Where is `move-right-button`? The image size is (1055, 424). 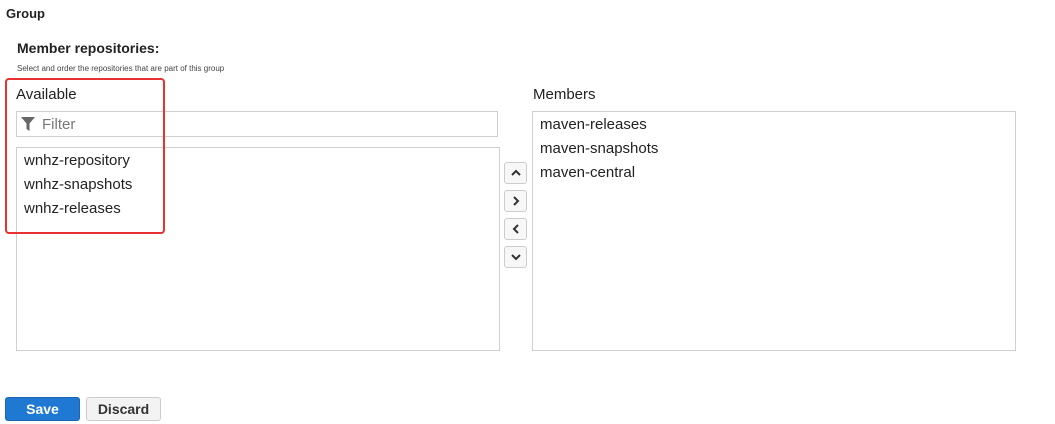
move-right-button is located at coordinates (515, 201).